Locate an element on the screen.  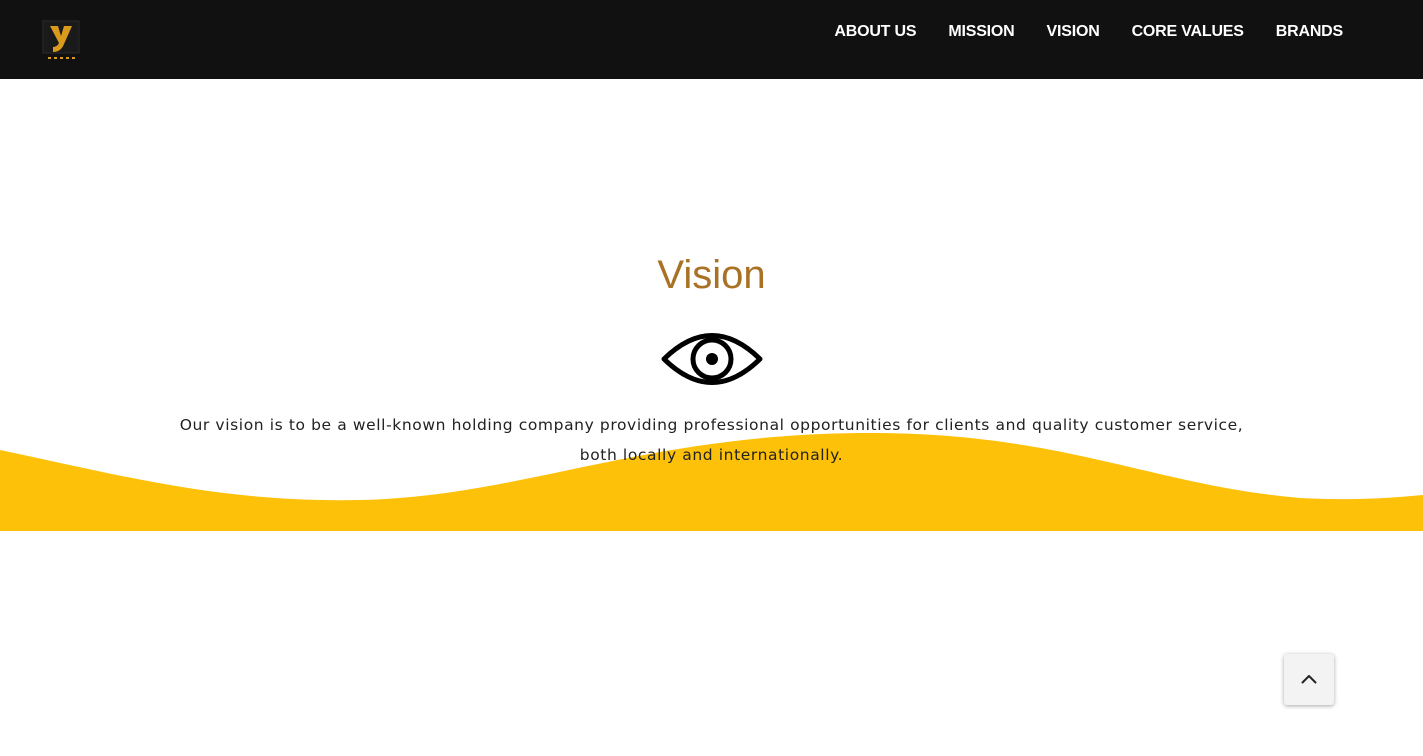
vision-title: Vision is located at coordinates (711, 275).